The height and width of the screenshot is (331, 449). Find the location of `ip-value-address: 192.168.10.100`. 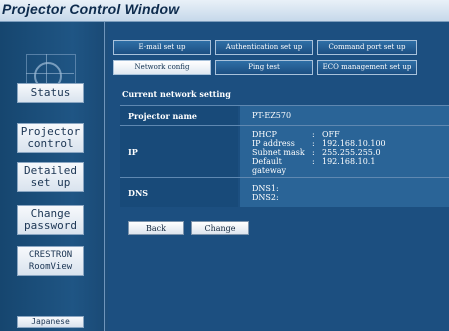

ip-value-address: 192.168.10.100 is located at coordinates (354, 143).